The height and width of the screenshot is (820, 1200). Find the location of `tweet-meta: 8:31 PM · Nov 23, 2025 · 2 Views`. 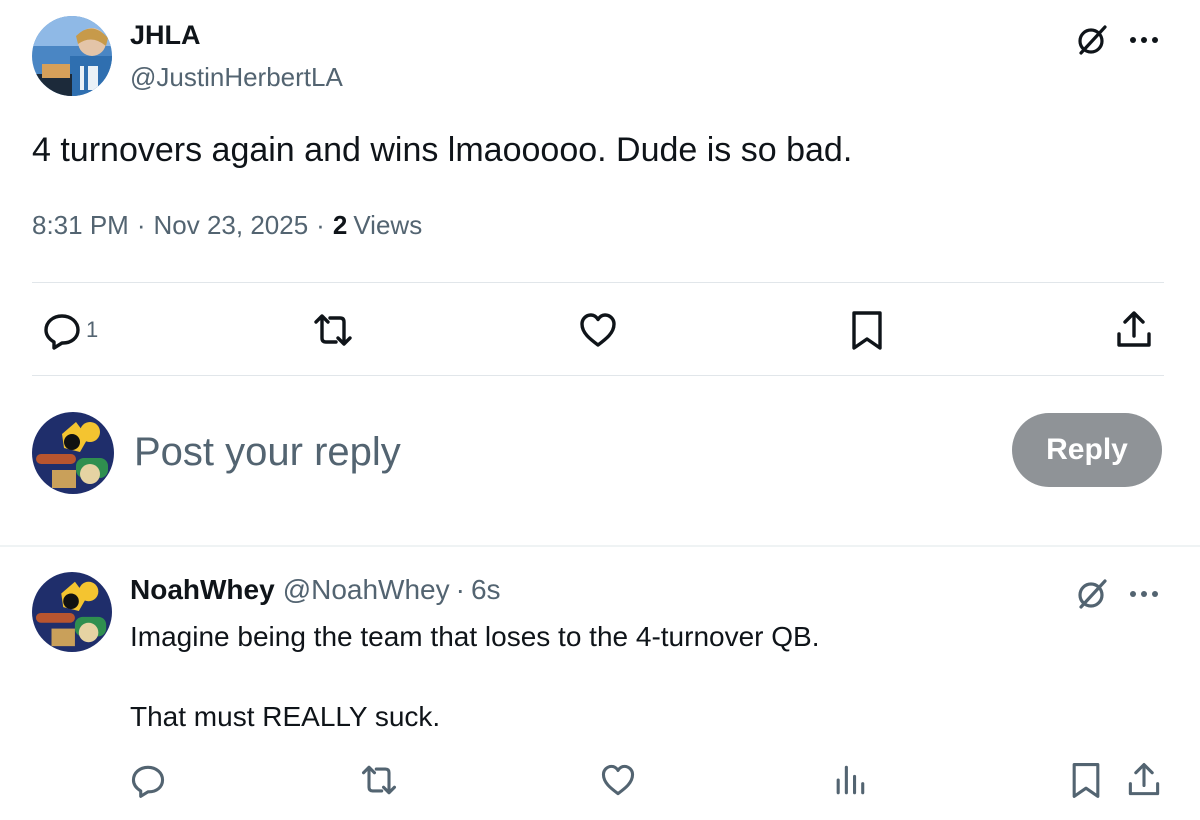

tweet-meta: 8:31 PM · Nov 23, 2025 · 2 Views is located at coordinates (227, 225).